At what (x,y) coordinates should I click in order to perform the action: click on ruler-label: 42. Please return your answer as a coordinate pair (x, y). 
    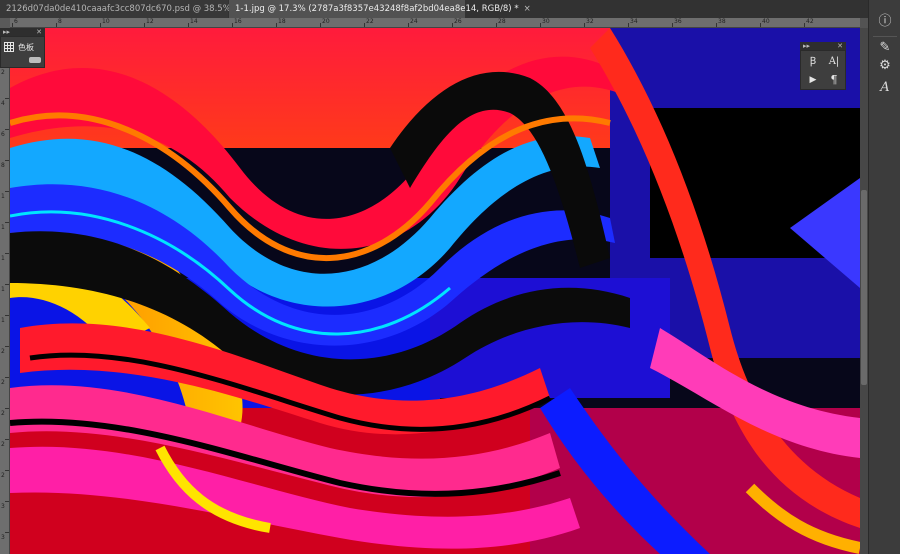
    Looking at the image, I should click on (810, 21).